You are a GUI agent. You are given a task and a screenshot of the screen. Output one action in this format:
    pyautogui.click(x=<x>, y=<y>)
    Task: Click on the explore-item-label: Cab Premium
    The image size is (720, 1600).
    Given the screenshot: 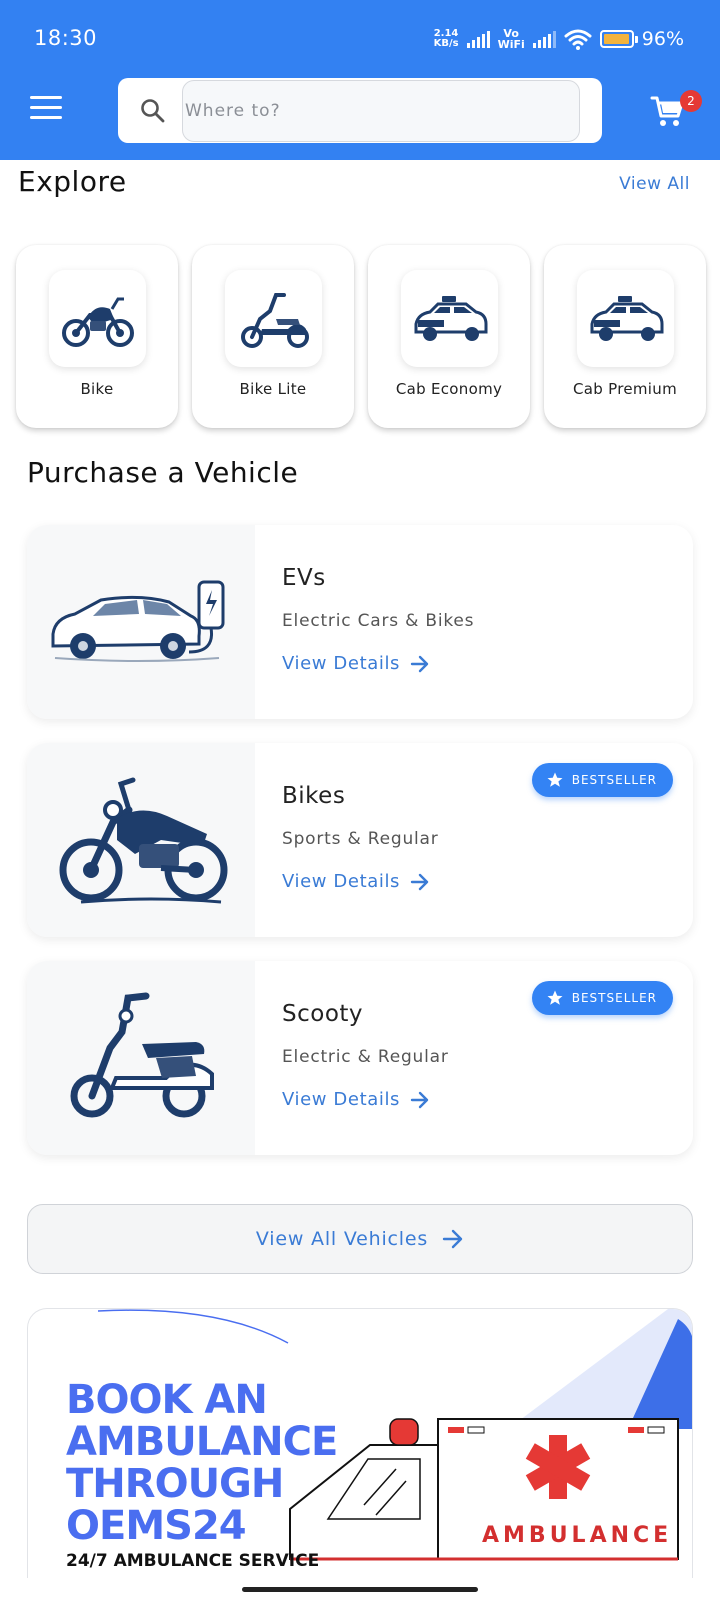 What is the action you would take?
    pyautogui.click(x=624, y=389)
    